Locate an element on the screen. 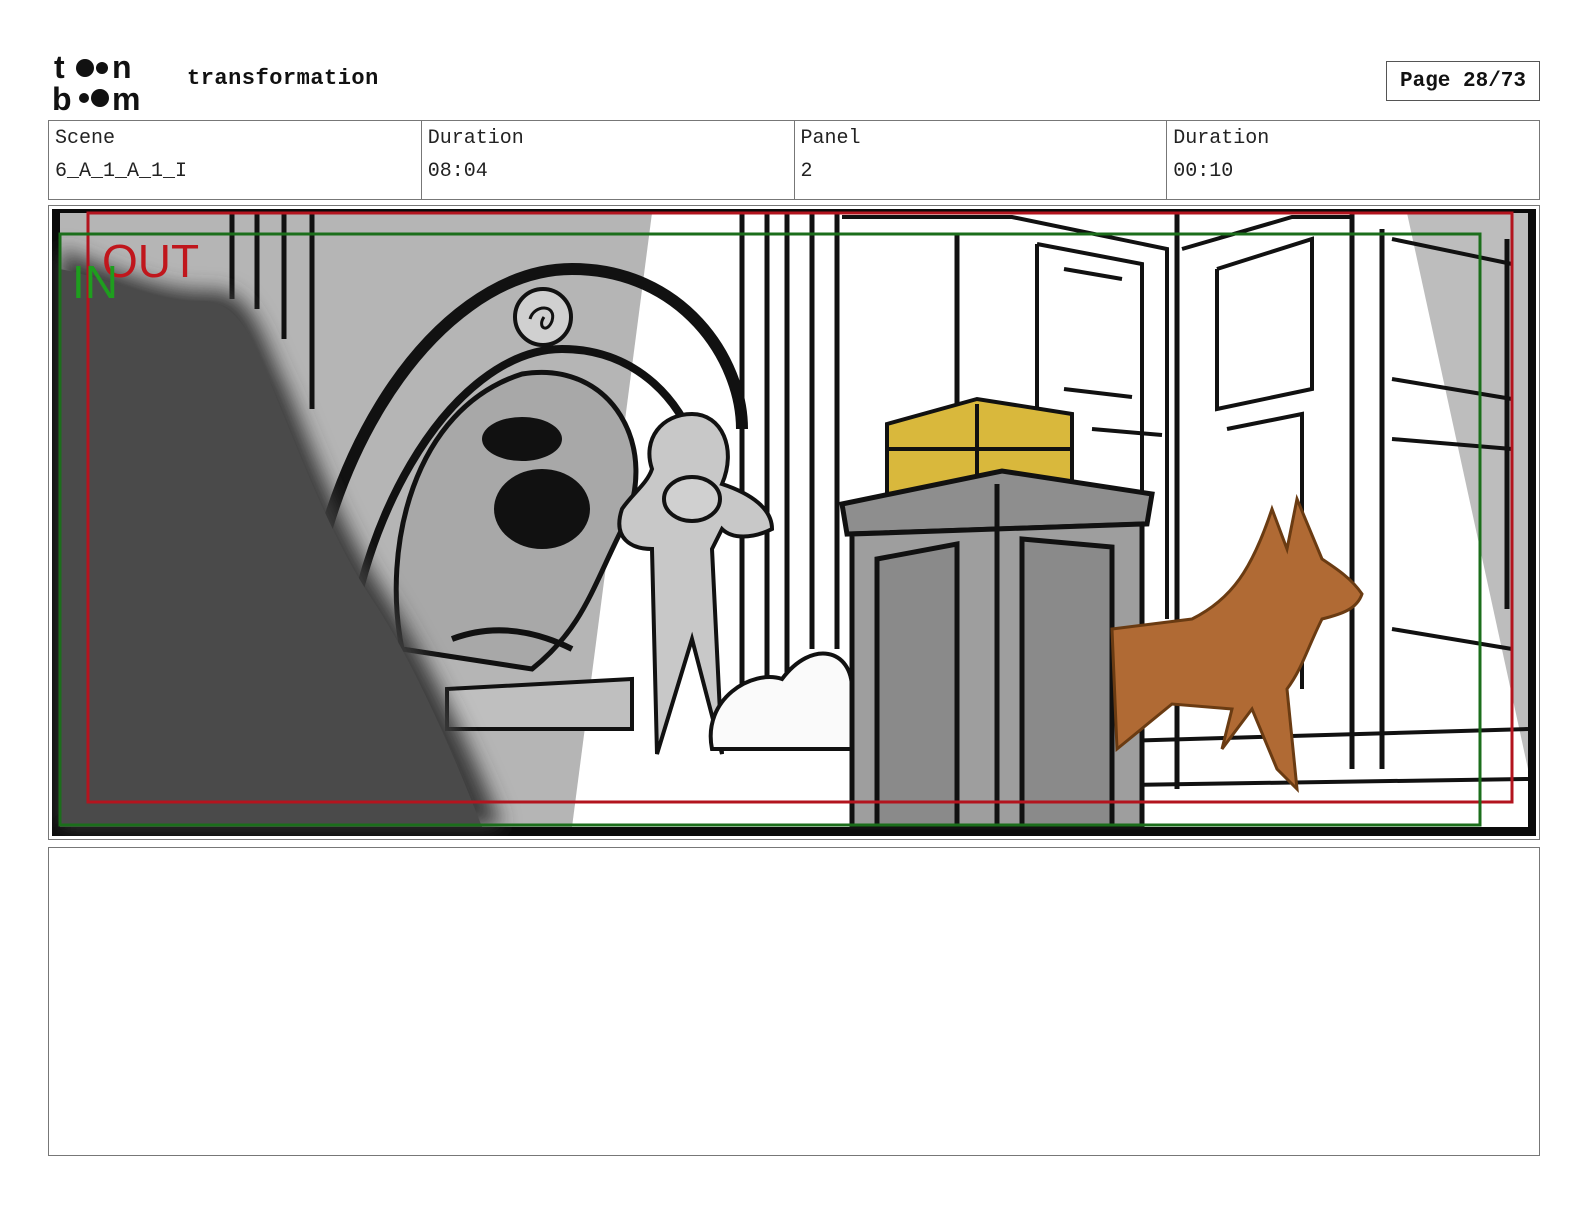  scene-value: 6_A_1_A_1_I is located at coordinates (121, 171).